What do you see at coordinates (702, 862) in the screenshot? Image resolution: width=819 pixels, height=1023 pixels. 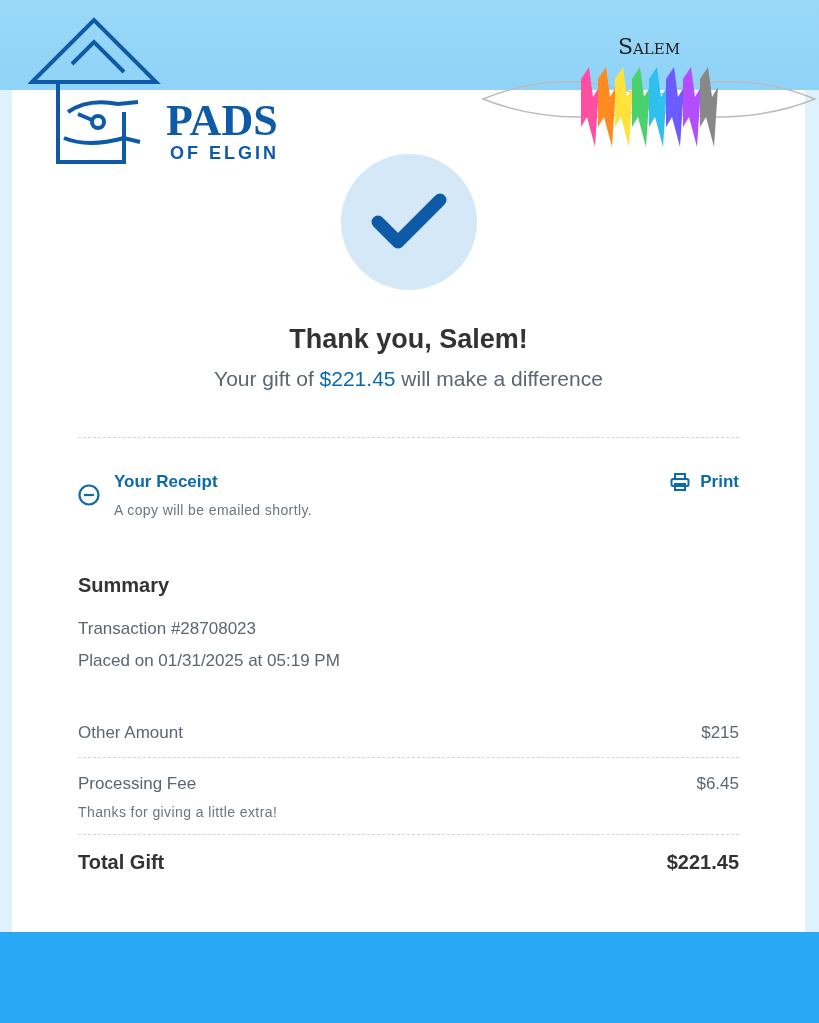 I see `total-amount: $221.45` at bounding box center [702, 862].